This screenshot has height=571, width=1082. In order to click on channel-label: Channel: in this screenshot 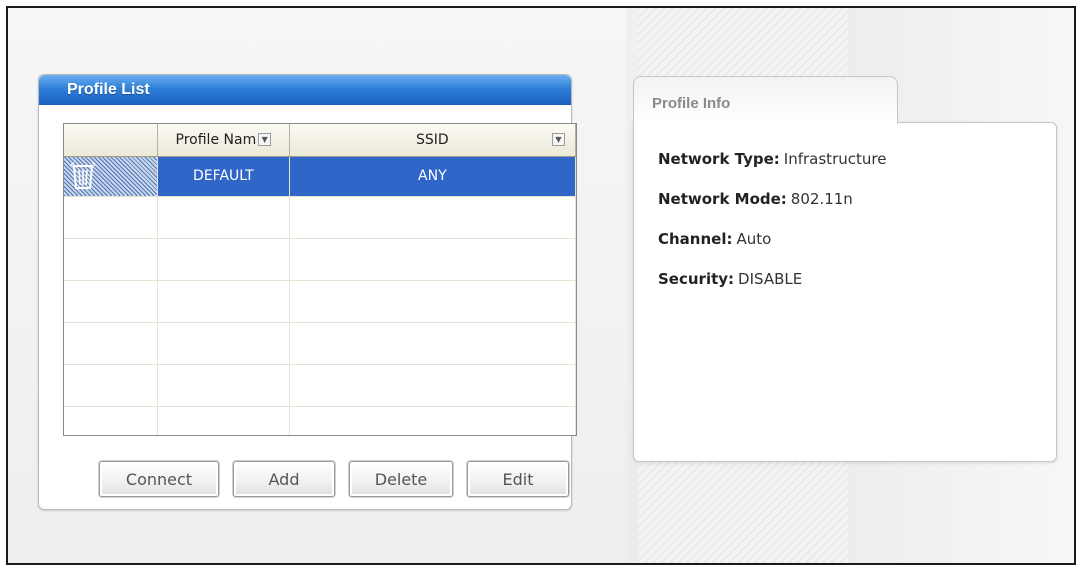, I will do `click(695, 239)`.